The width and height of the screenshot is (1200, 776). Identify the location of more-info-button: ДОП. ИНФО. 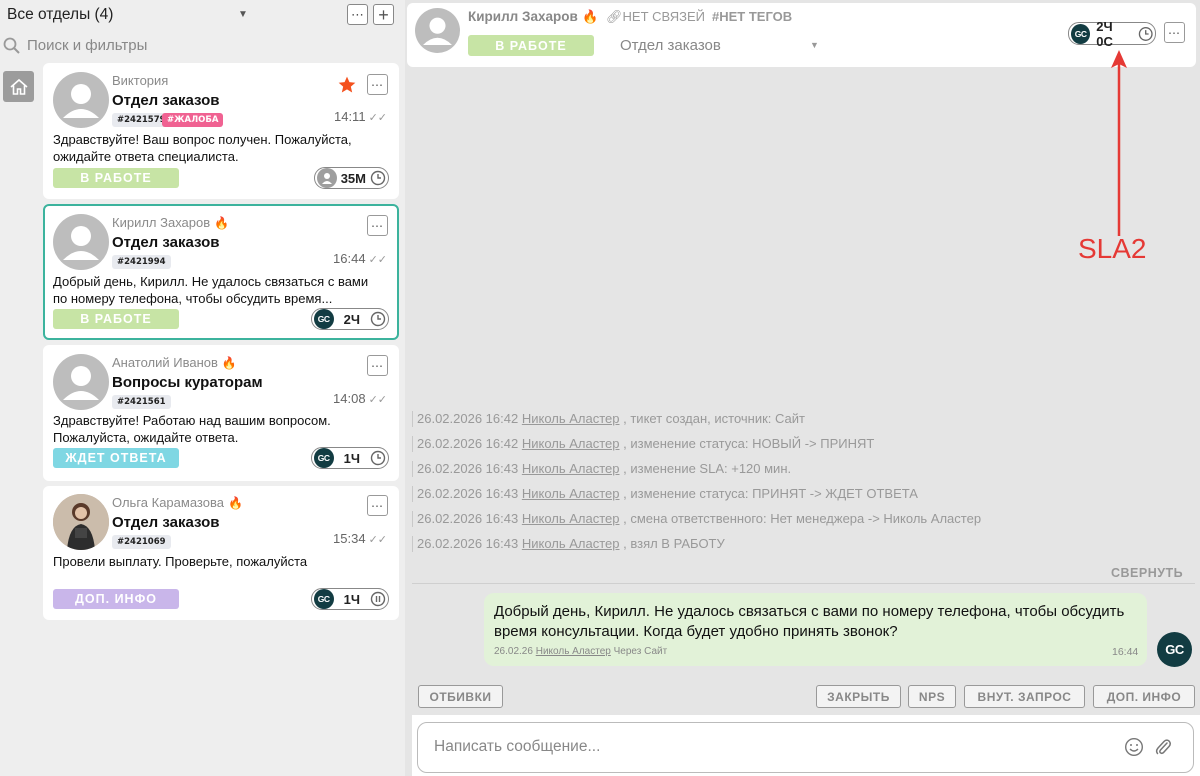
(1144, 696).